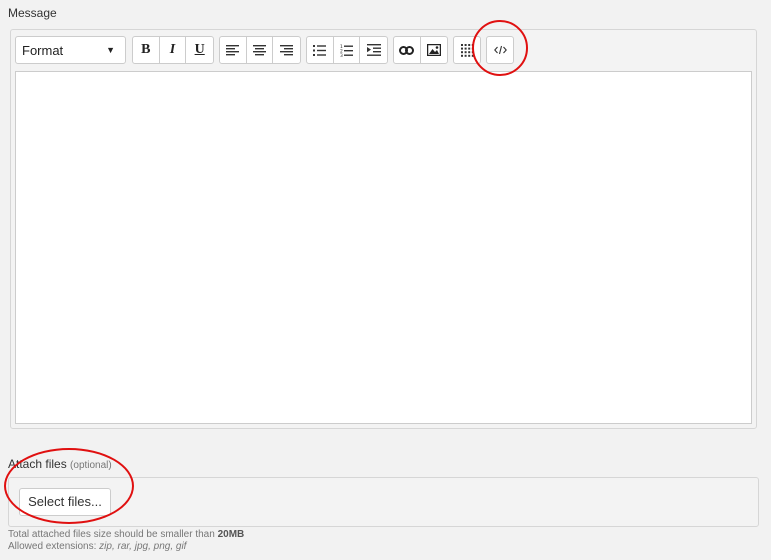 The image size is (771, 560). I want to click on image-icon, so click(433, 50).